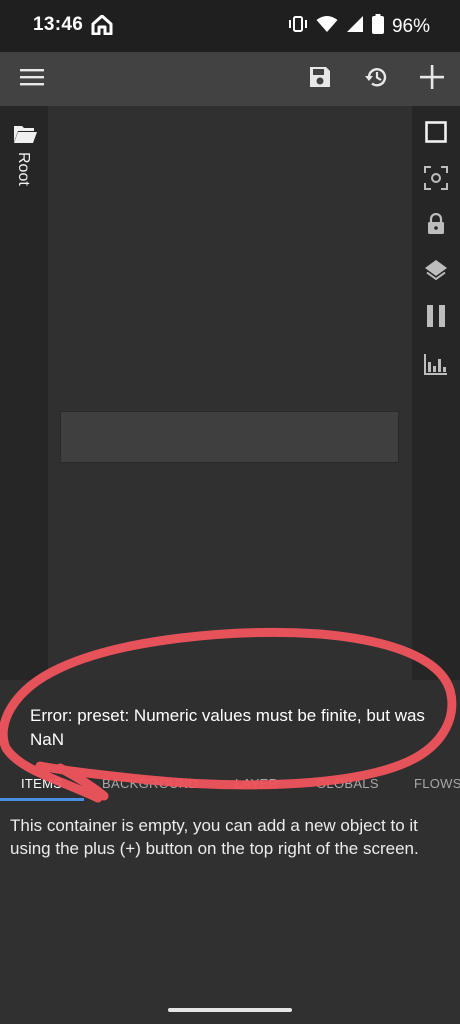 This screenshot has width=460, height=1024. What do you see at coordinates (410, 26) in the screenshot?
I see `battery-percent: 96%` at bounding box center [410, 26].